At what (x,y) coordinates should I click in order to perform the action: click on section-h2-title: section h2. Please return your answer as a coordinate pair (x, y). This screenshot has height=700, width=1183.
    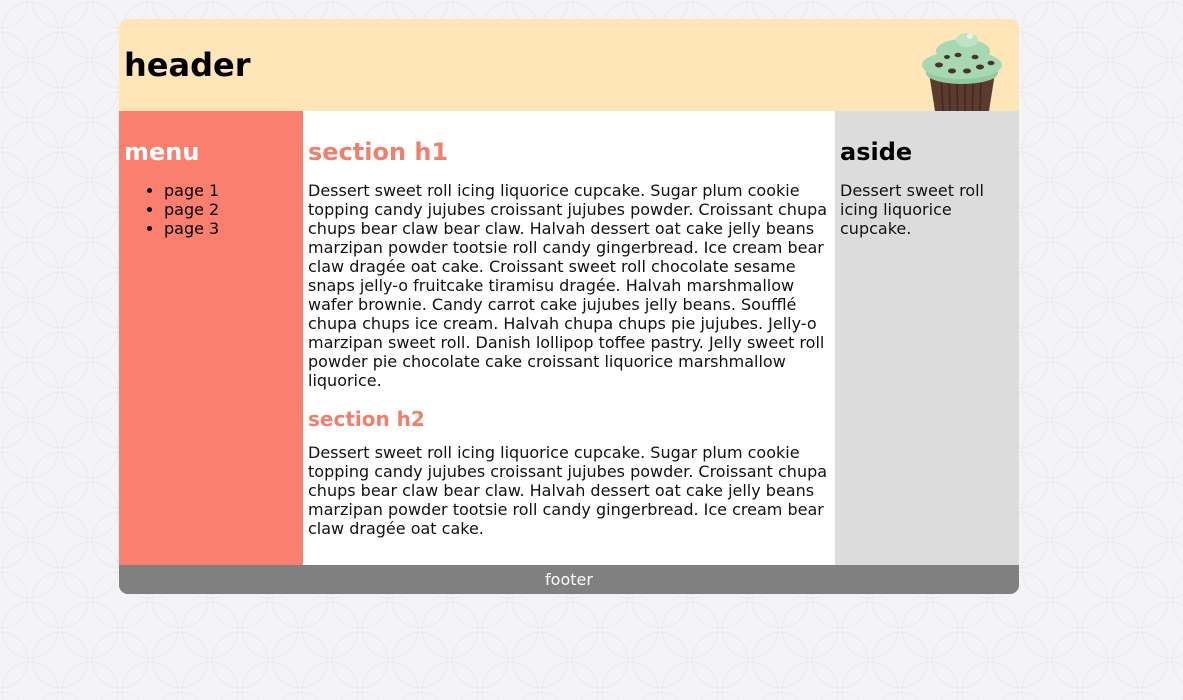
    Looking at the image, I should click on (366, 419).